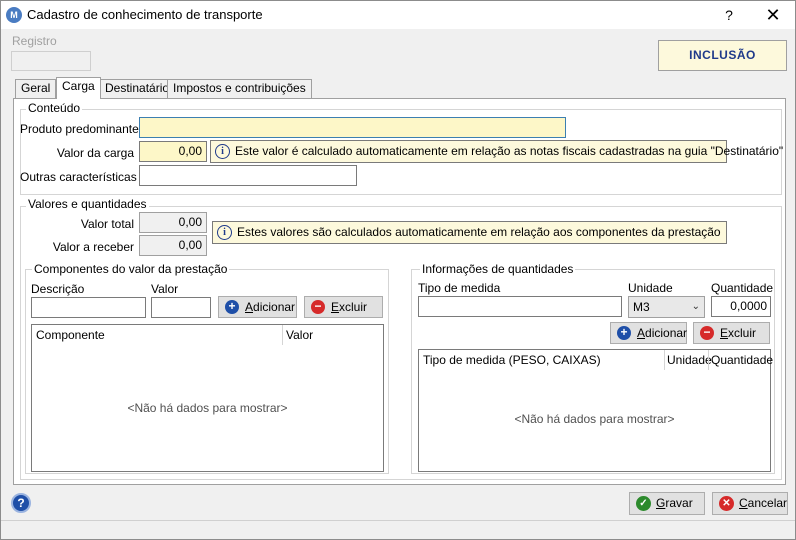 This screenshot has width=796, height=540. Describe the element at coordinates (145, 14) in the screenshot. I see `window-title: Cadastro de conhecimento de transporte` at that location.